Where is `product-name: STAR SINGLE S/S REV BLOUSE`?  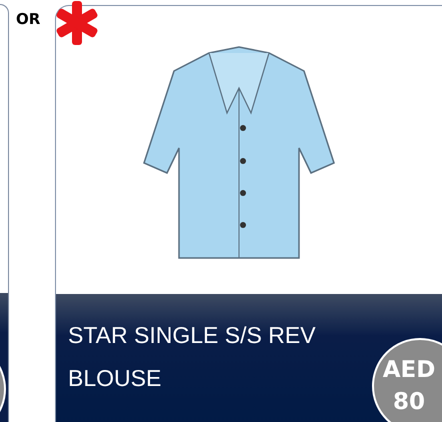
product-name: STAR SINGLE S/S REV BLOUSE is located at coordinates (192, 357).